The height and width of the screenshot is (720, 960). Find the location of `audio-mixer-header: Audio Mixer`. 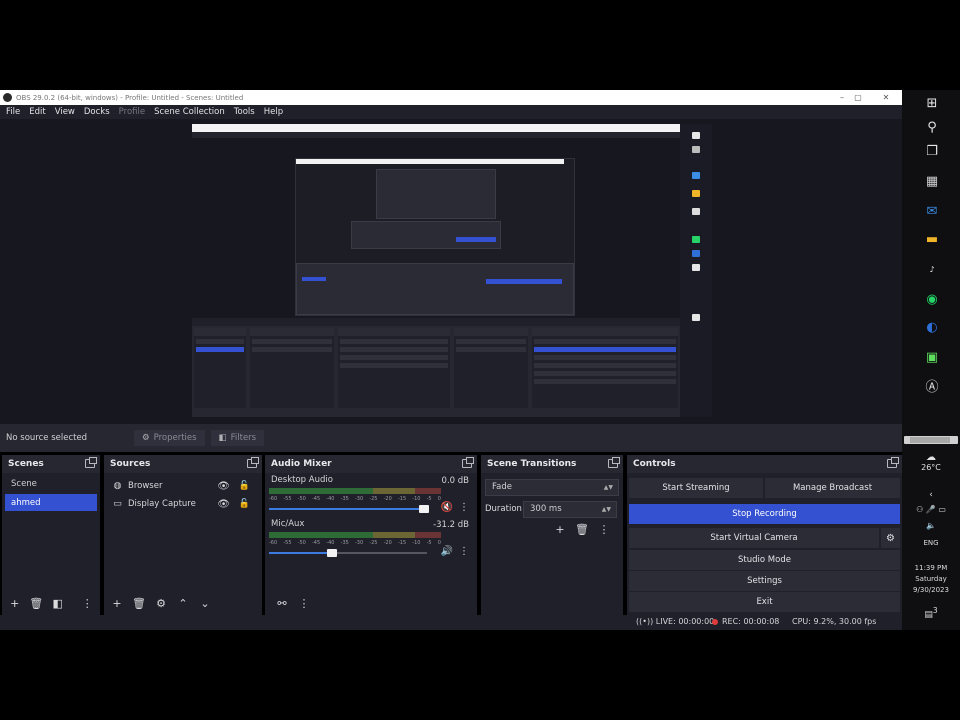

audio-mixer-header: Audio Mixer is located at coordinates (371, 464).